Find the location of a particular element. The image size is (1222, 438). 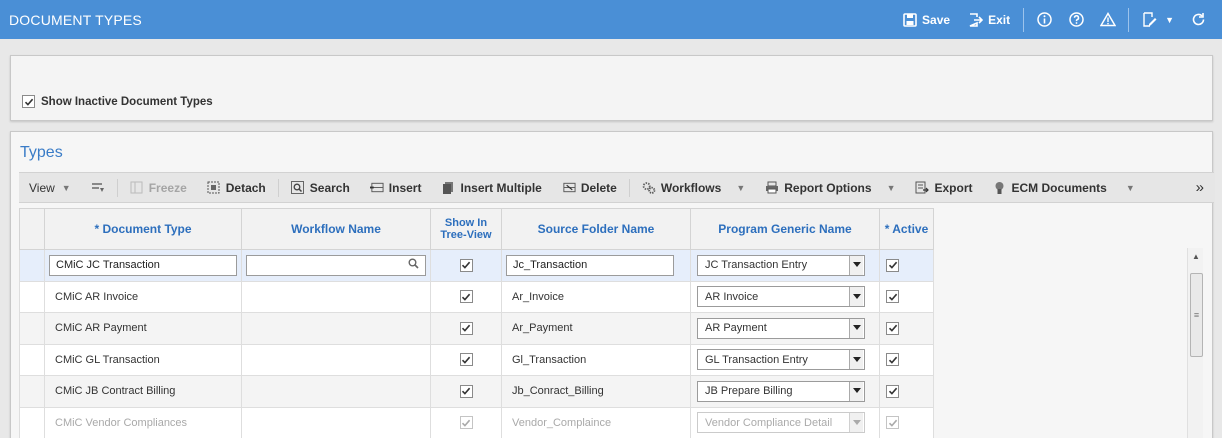

workflow-name-lookup is located at coordinates (336, 265).